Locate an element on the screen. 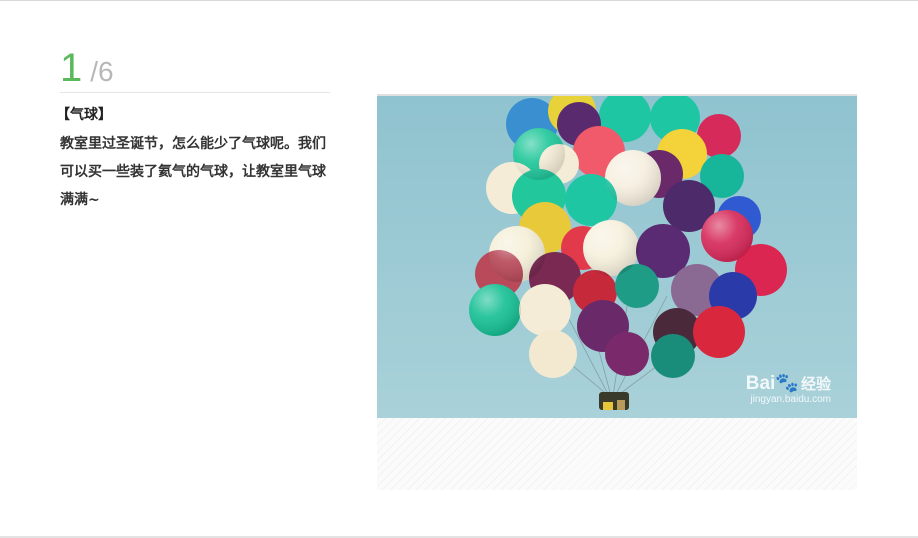 The image size is (918, 538). current-step-number: 1 is located at coordinates (71, 68).